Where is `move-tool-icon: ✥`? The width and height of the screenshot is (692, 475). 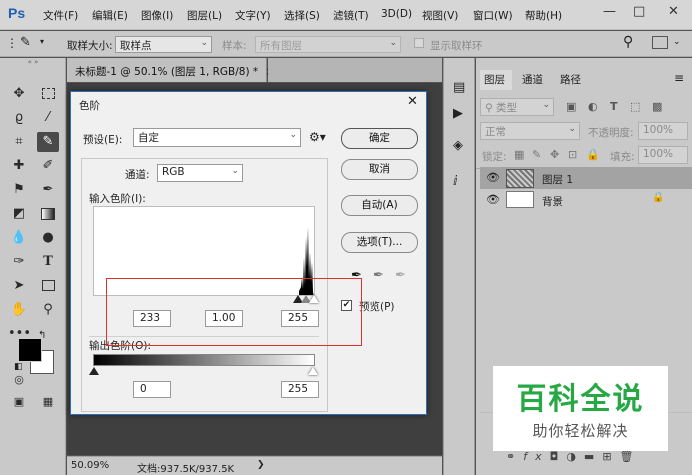 move-tool-icon: ✥ is located at coordinates (19, 94).